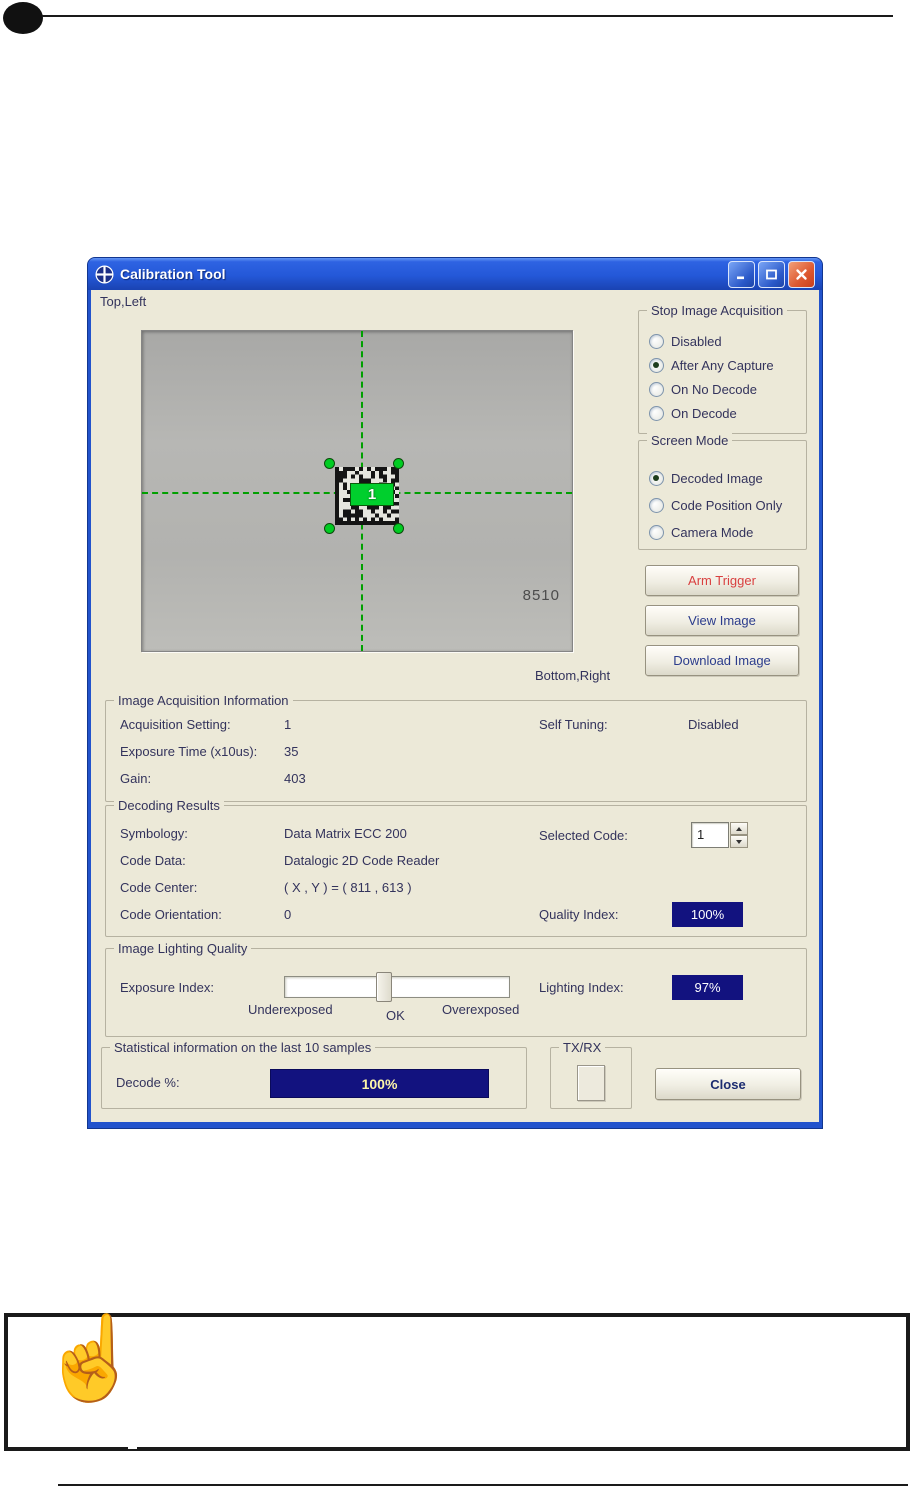 This screenshot has width=910, height=1490. I want to click on radio-option-code-position-only: Code Position Only, so click(715, 505).